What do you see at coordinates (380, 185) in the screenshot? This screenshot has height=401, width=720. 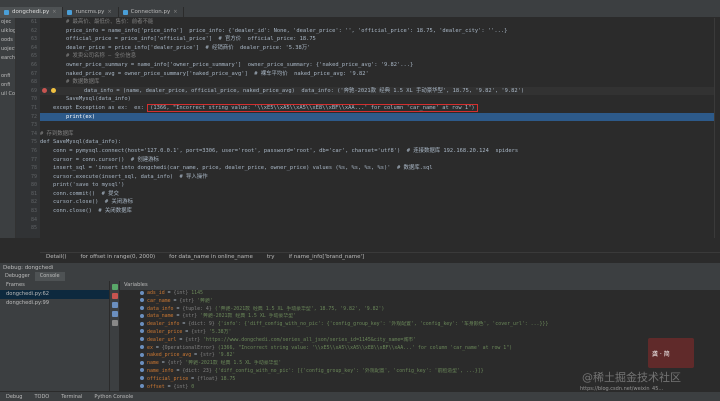 I see `code-line: print('save to mysql')` at bounding box center [380, 185].